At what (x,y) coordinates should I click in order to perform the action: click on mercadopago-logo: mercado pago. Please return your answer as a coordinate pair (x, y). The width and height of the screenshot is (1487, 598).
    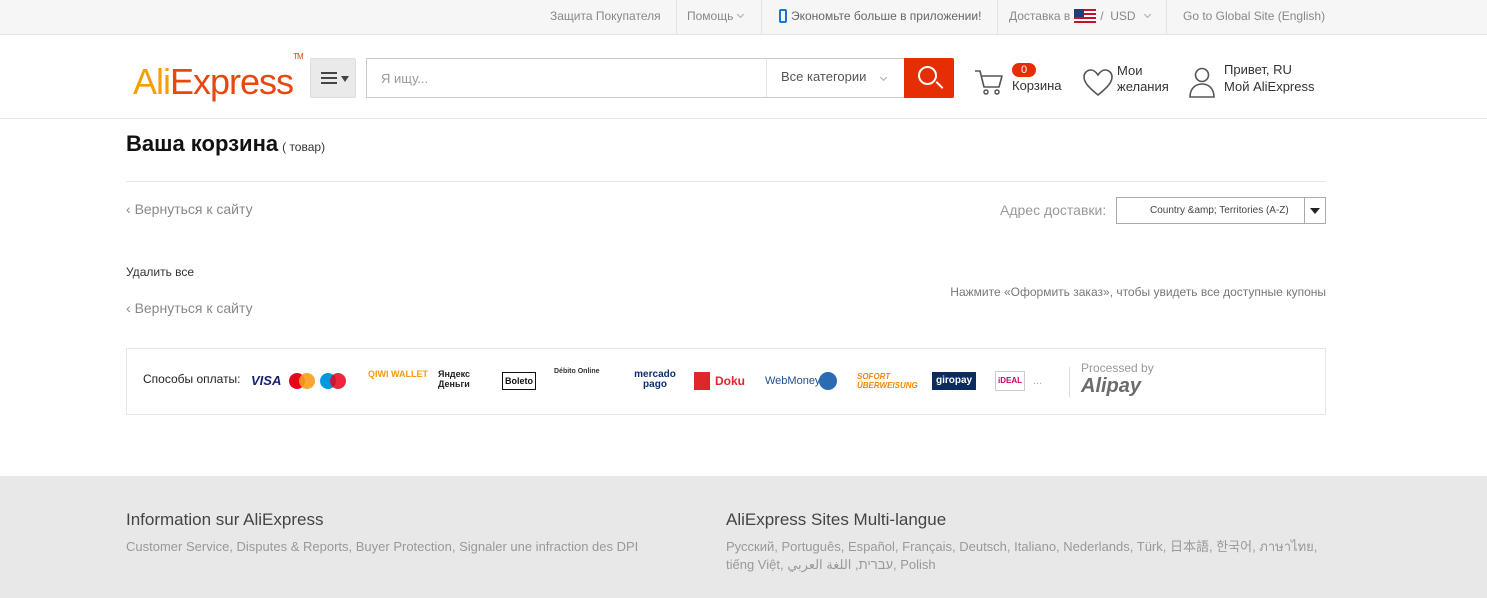
    Looking at the image, I should click on (655, 379).